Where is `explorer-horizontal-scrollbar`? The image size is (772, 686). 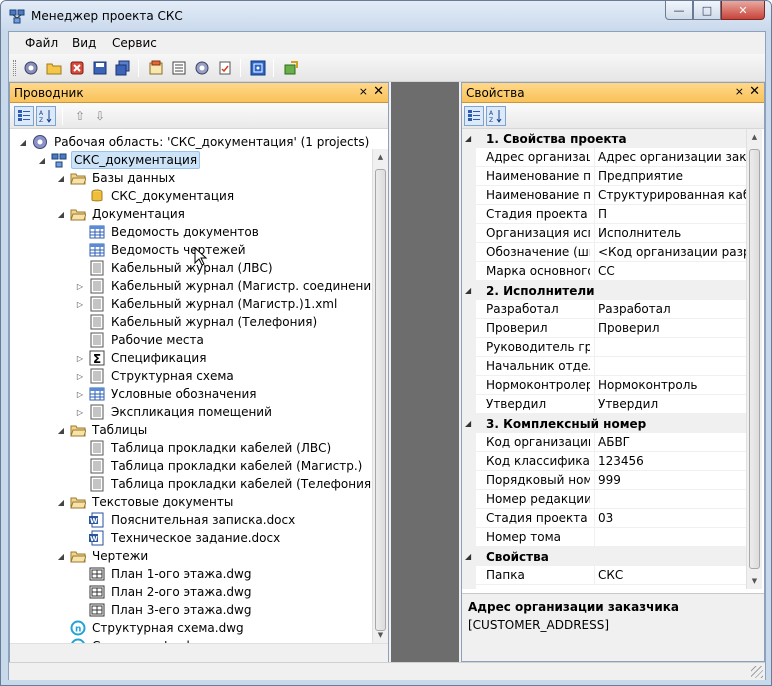
explorer-horizontal-scrollbar is located at coordinates (199, 653).